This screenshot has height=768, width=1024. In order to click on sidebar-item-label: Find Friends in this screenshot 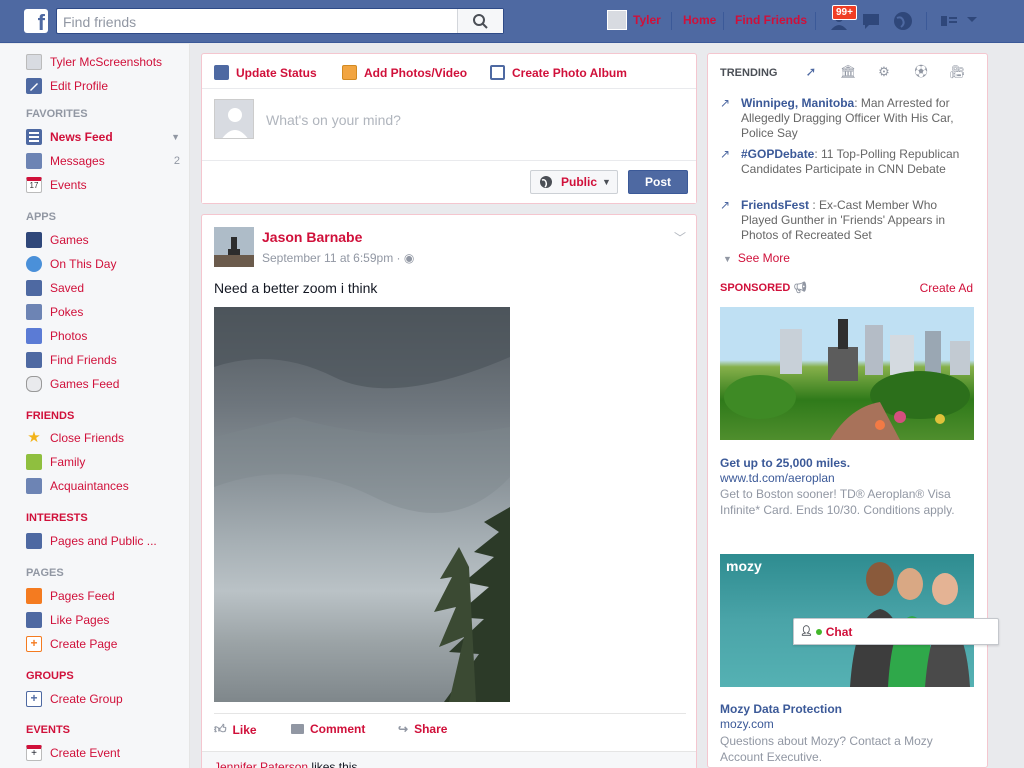, I will do `click(83, 360)`.